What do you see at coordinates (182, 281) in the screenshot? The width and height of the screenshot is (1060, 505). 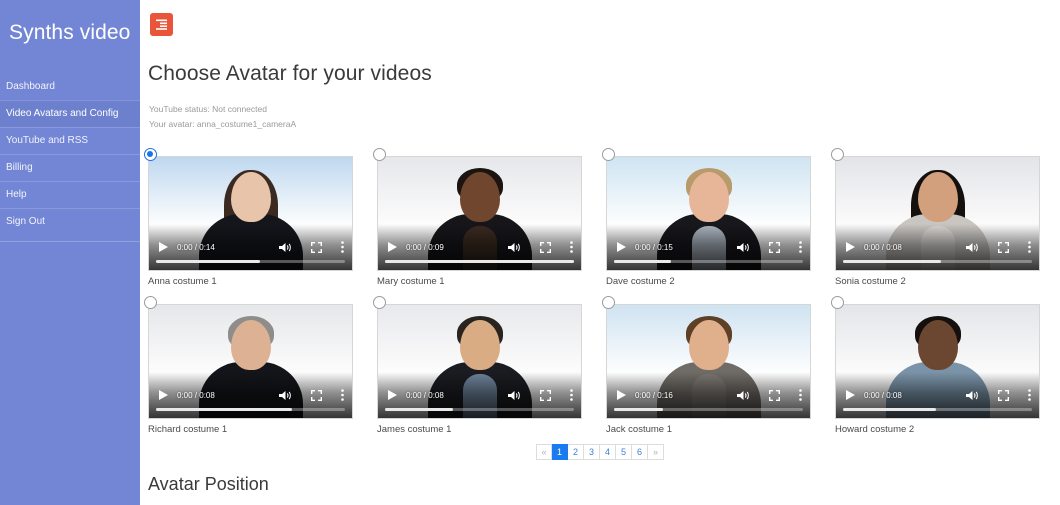 I see `avatar-name-label: Anna costume 1` at bounding box center [182, 281].